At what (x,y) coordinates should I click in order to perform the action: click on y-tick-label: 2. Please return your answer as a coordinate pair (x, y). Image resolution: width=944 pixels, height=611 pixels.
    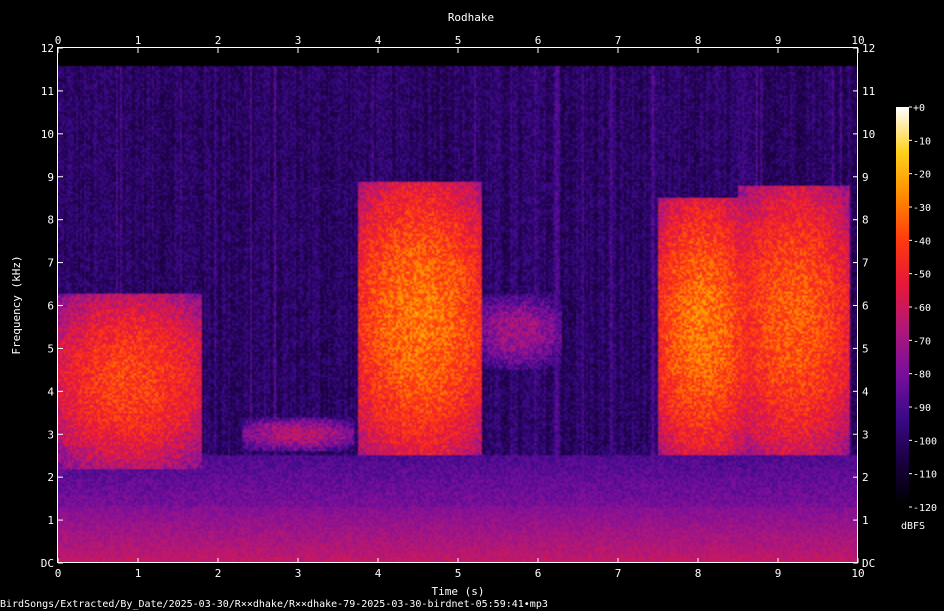
    Looking at the image, I should click on (50, 477).